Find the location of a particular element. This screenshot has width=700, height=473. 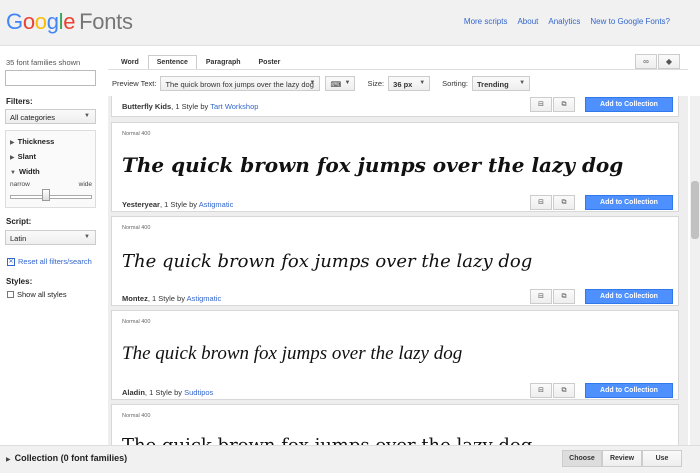

tab-poster: Poster is located at coordinates (270, 62).